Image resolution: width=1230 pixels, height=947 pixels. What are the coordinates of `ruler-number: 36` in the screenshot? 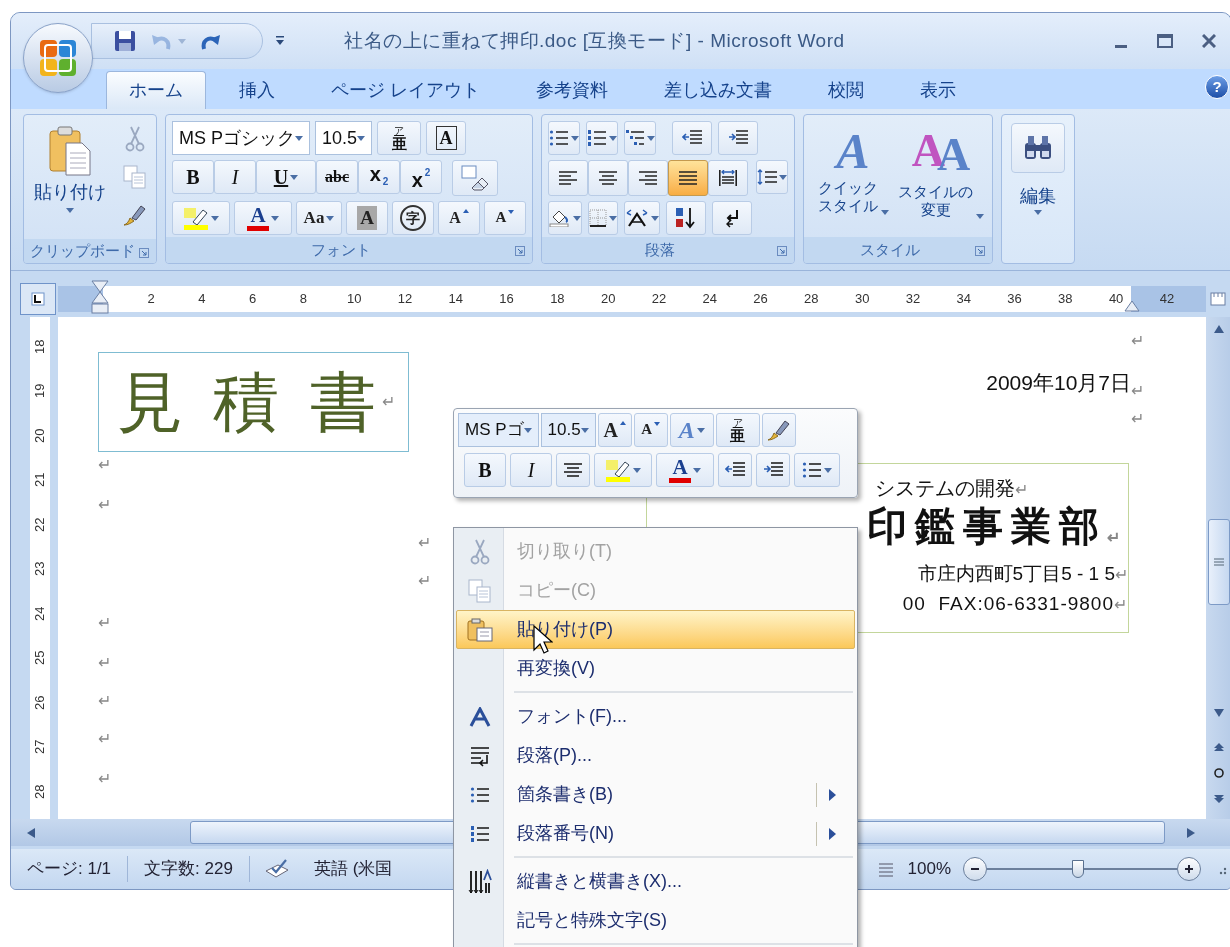 It's located at (1014, 299).